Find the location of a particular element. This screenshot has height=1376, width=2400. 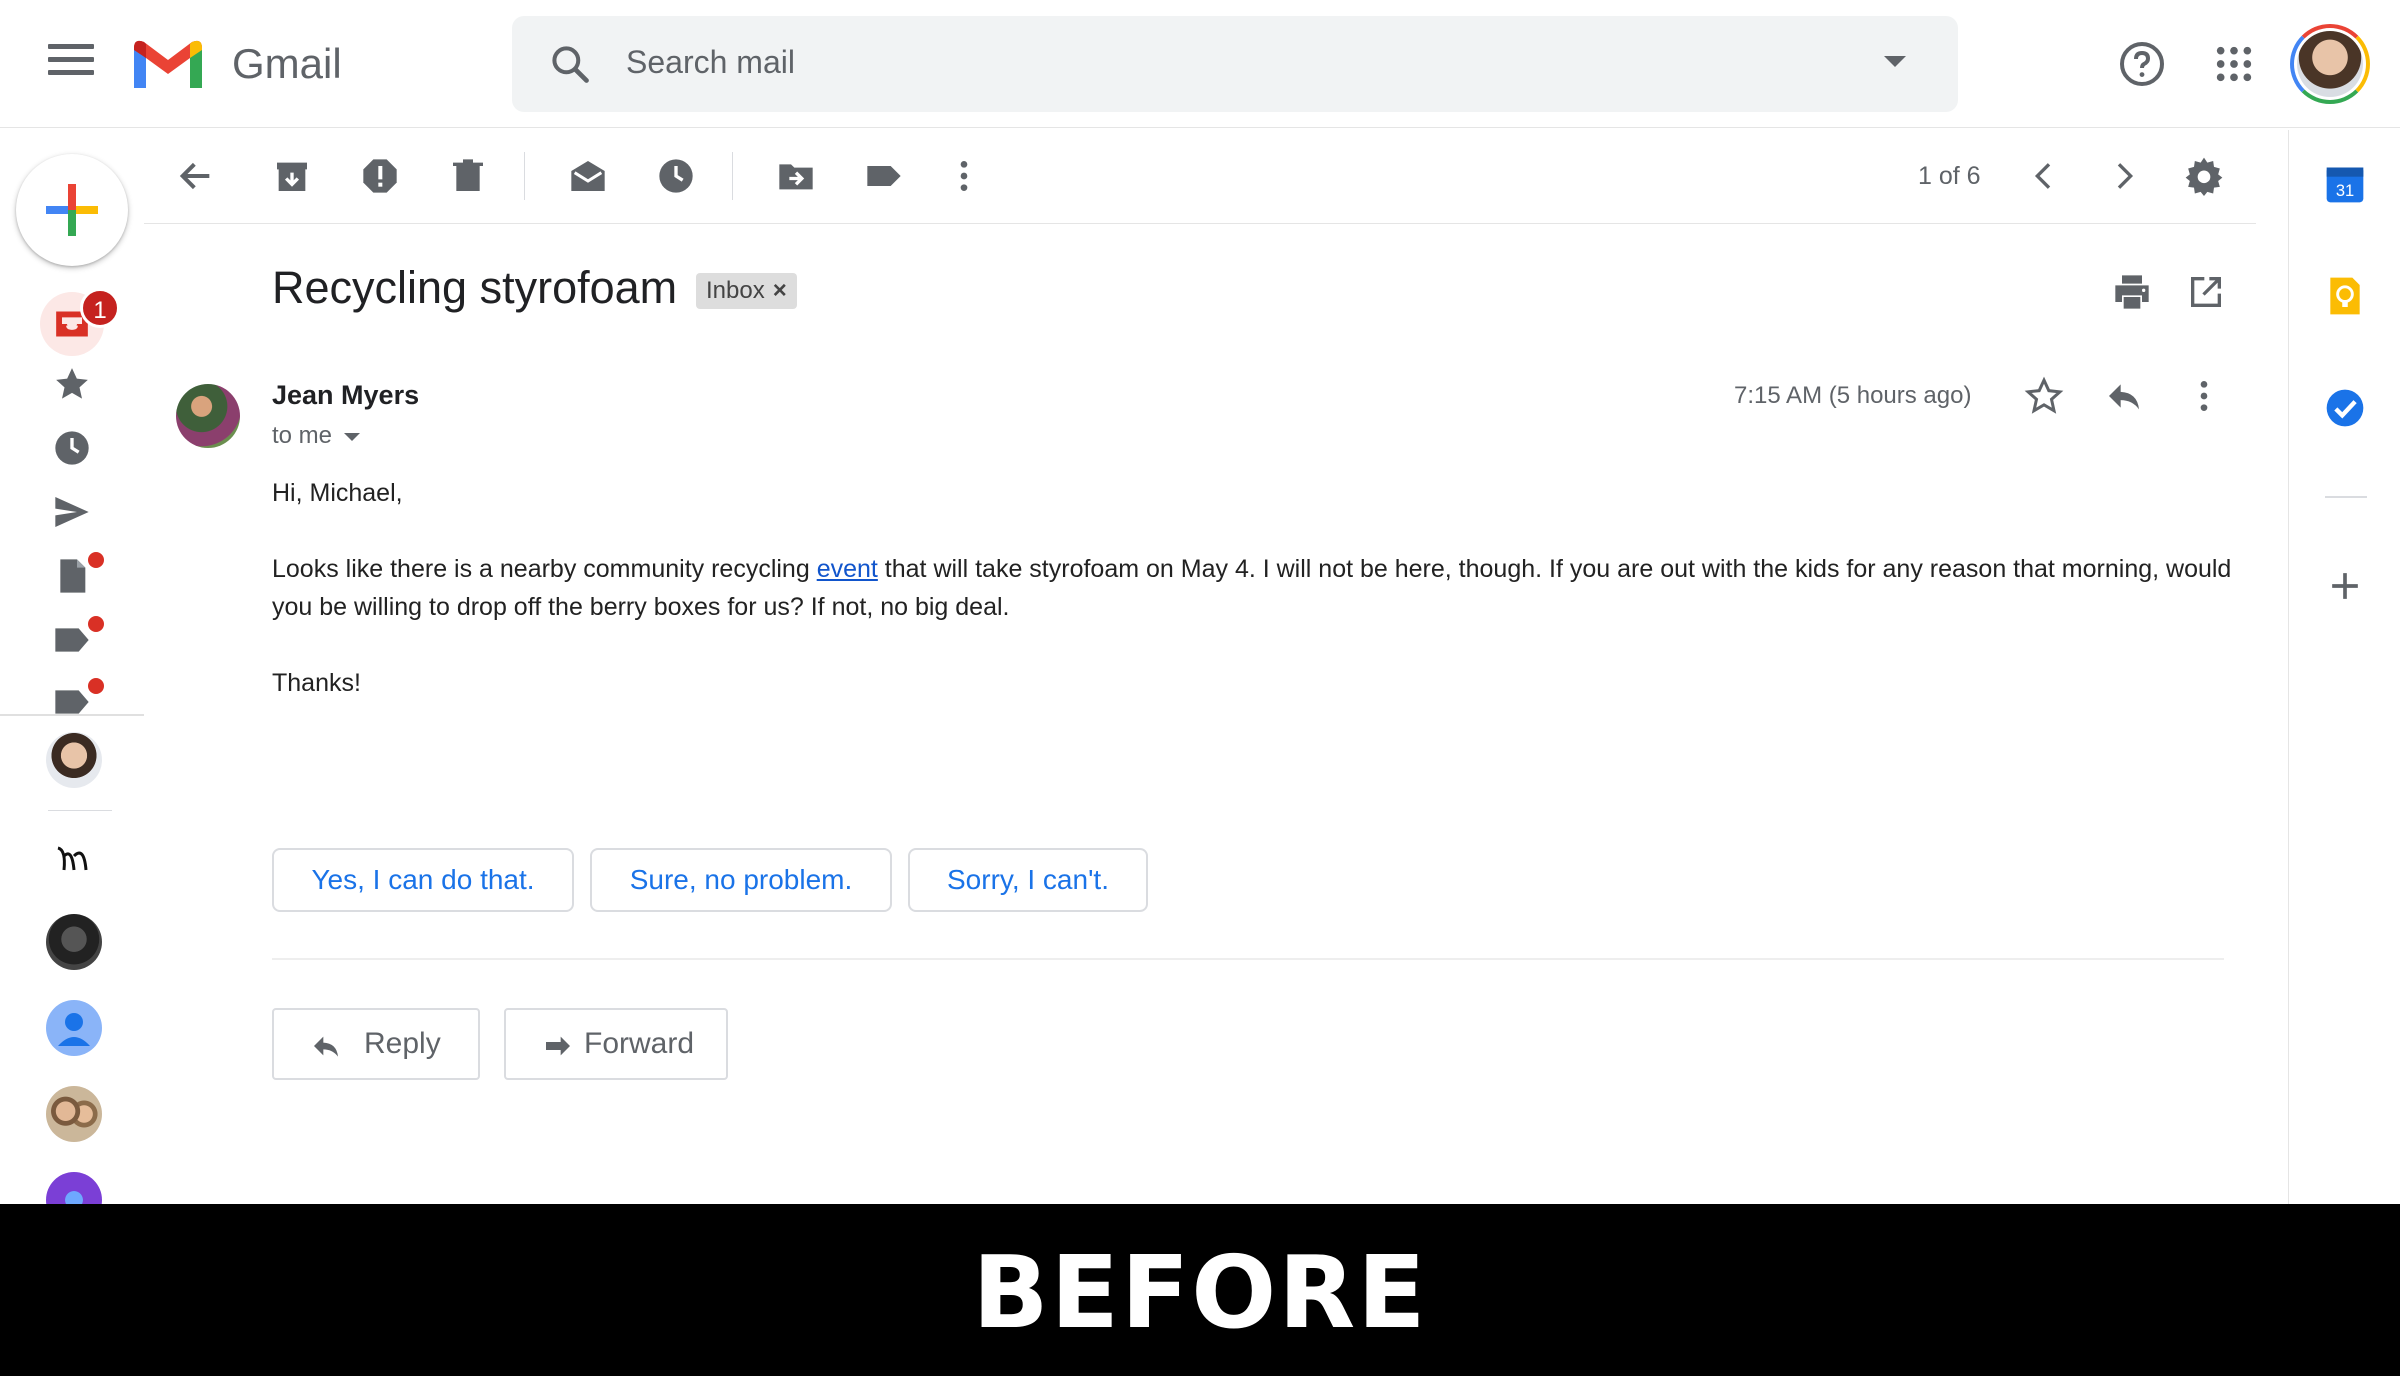

forward-button: Forward is located at coordinates (616, 1044).